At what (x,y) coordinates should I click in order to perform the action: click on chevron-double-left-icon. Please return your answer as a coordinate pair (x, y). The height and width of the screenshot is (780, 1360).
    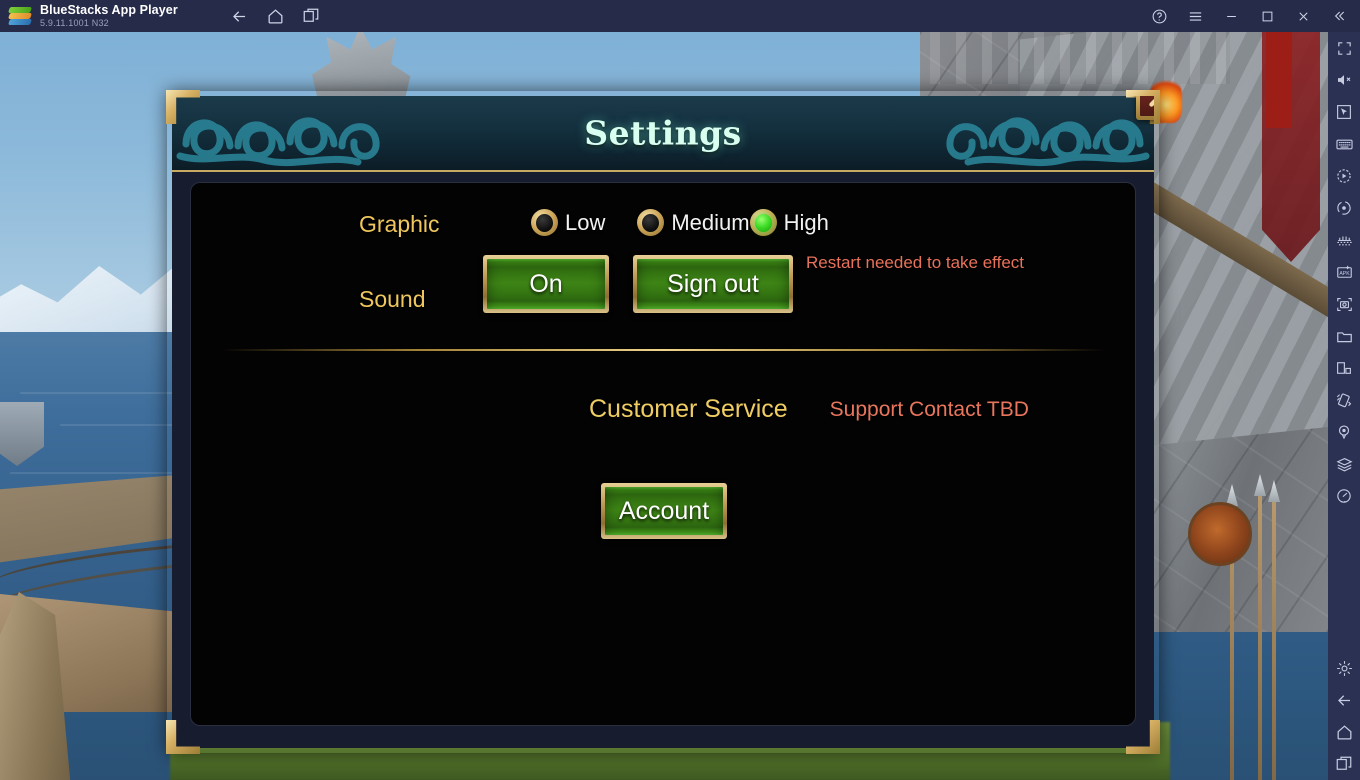
    Looking at the image, I should click on (1339, 16).